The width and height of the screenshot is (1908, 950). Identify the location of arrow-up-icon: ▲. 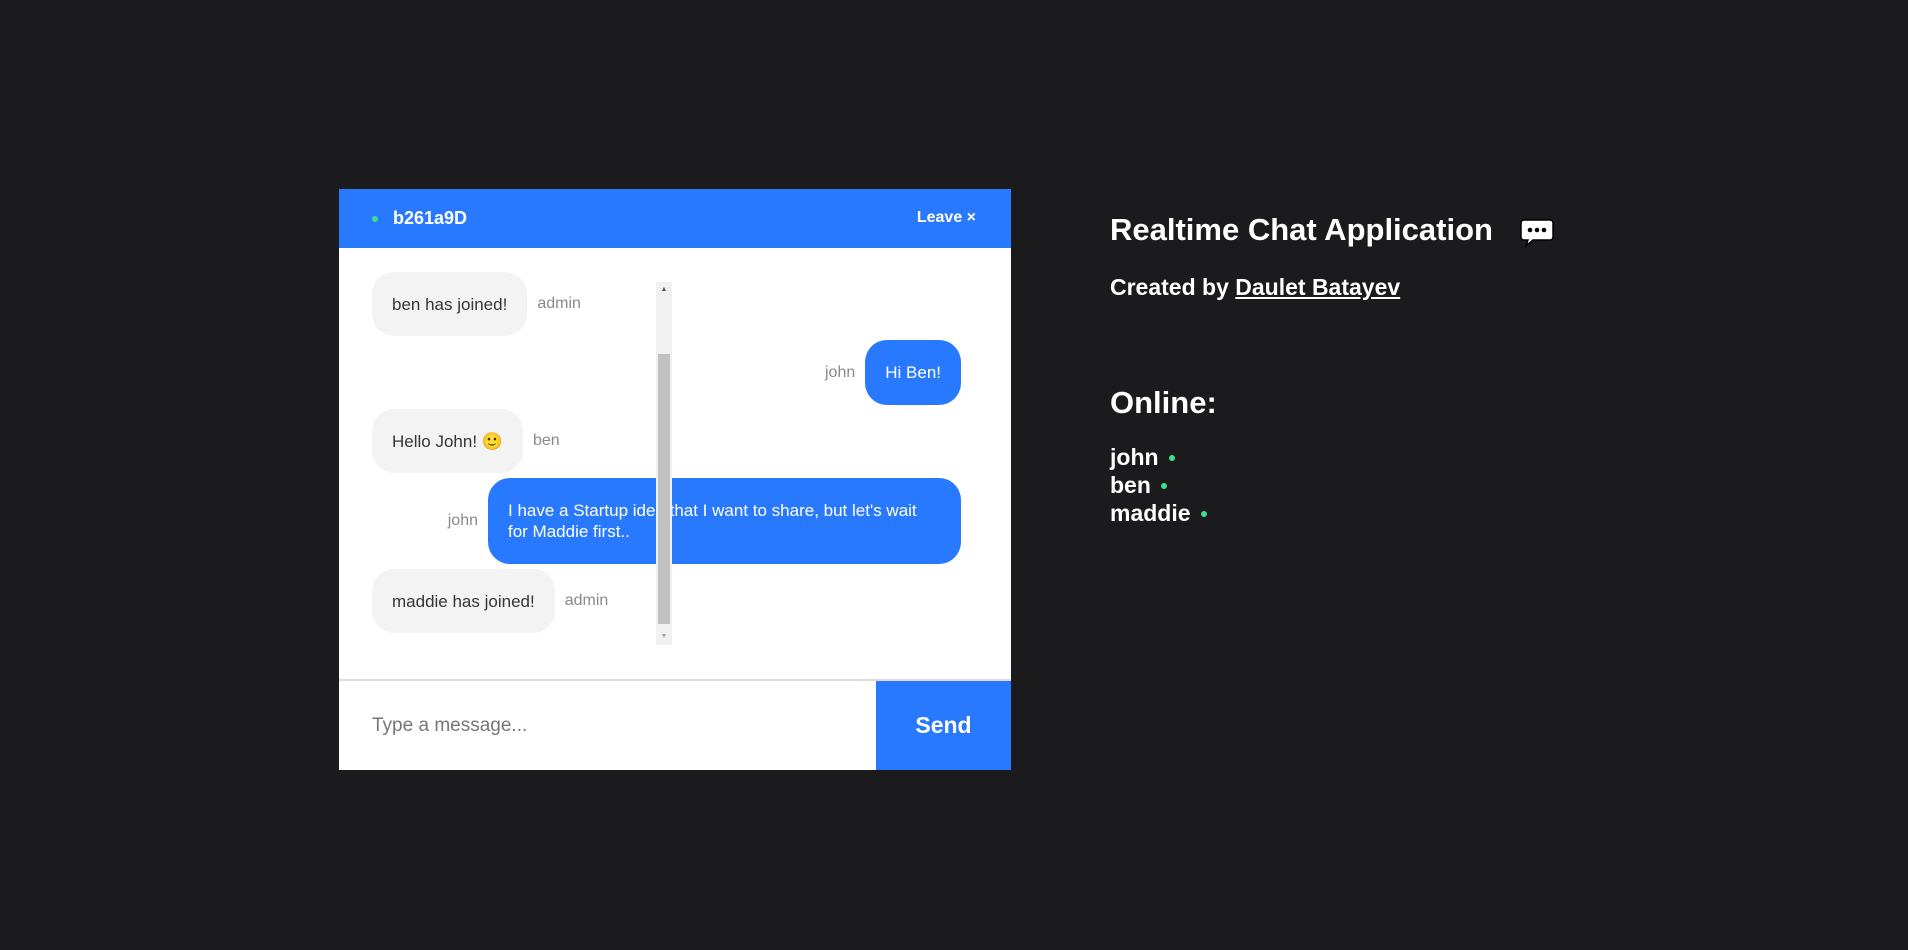
(664, 290).